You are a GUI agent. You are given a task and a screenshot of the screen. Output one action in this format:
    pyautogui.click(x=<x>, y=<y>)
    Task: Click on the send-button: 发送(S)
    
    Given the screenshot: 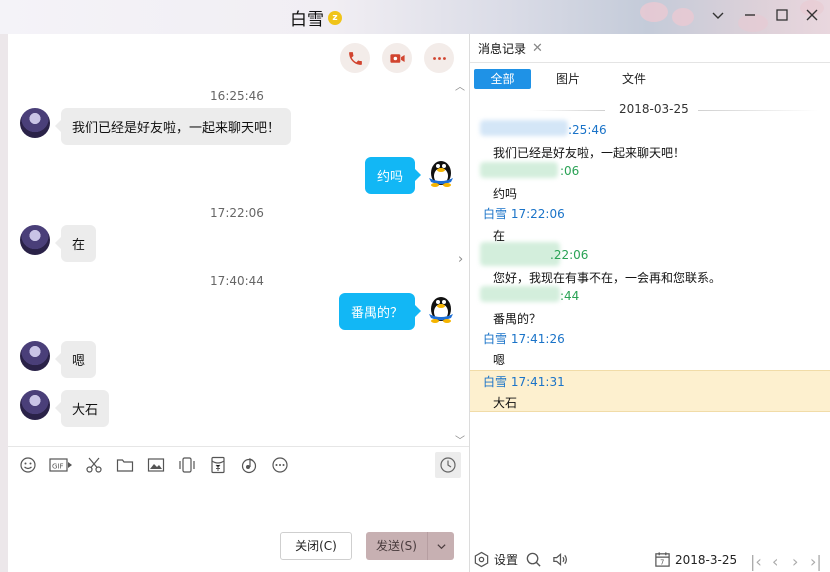 What is the action you would take?
    pyautogui.click(x=410, y=546)
    